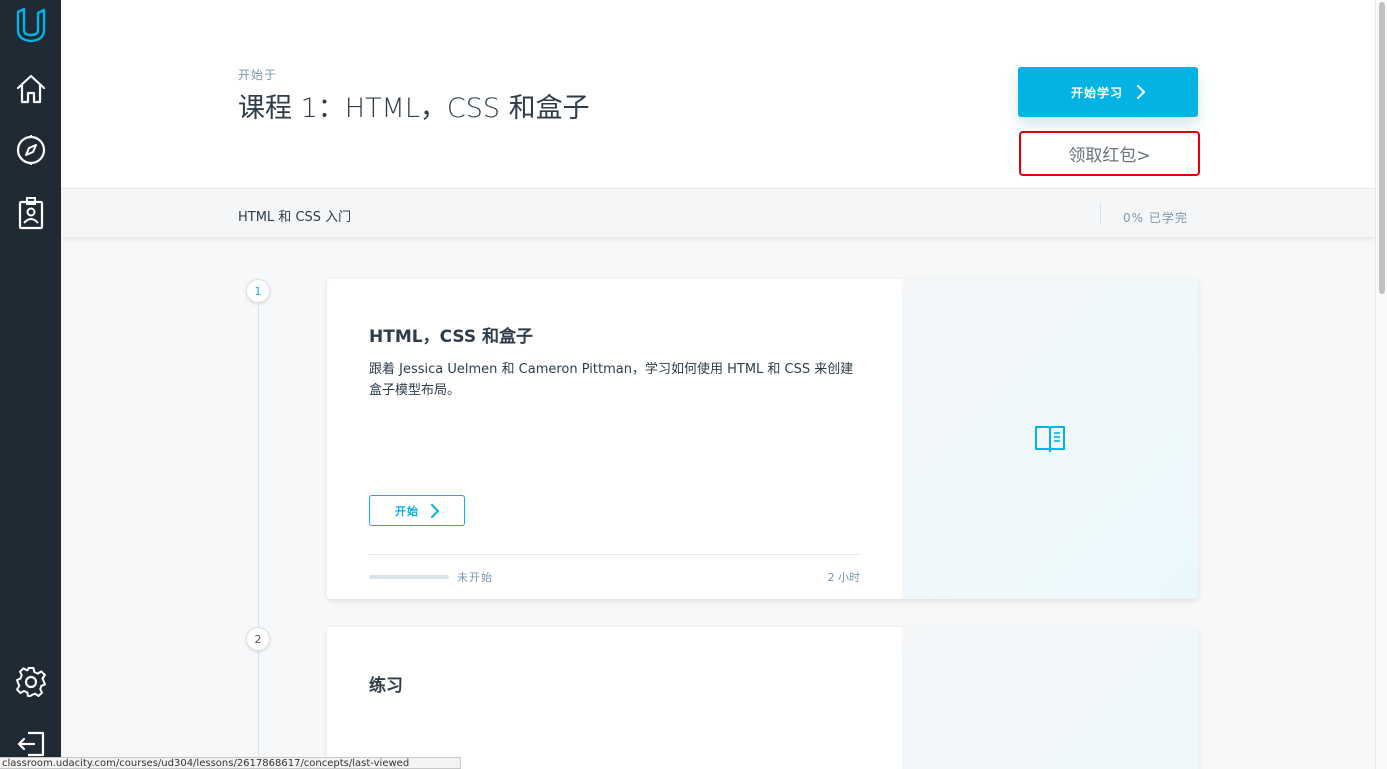 This screenshot has height=769, width=1387. Describe the element at coordinates (295, 217) in the screenshot. I see `lesson-group-title: HTML 和 CSS 入门` at that location.